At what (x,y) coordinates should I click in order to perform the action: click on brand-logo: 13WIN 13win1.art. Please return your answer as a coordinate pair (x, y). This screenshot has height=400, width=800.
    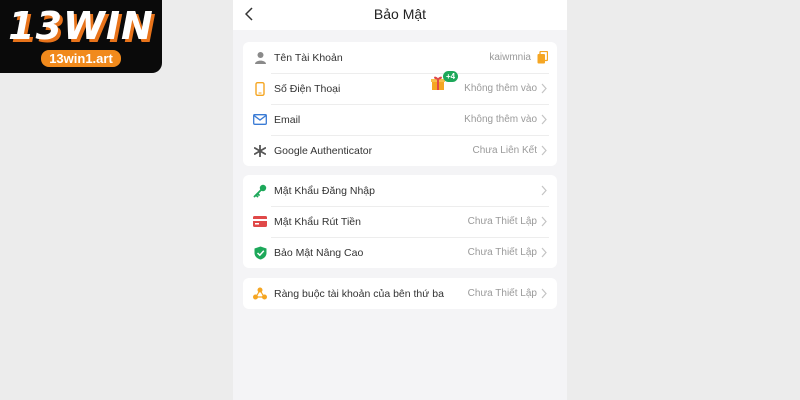
    Looking at the image, I should click on (81, 36).